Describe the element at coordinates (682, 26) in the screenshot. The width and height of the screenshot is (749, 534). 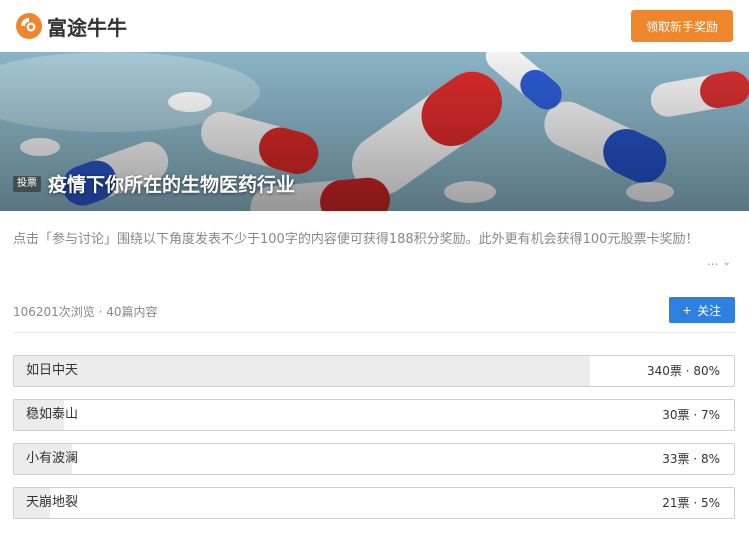
I see `claim-reward-button: 领取新手奖励` at that location.